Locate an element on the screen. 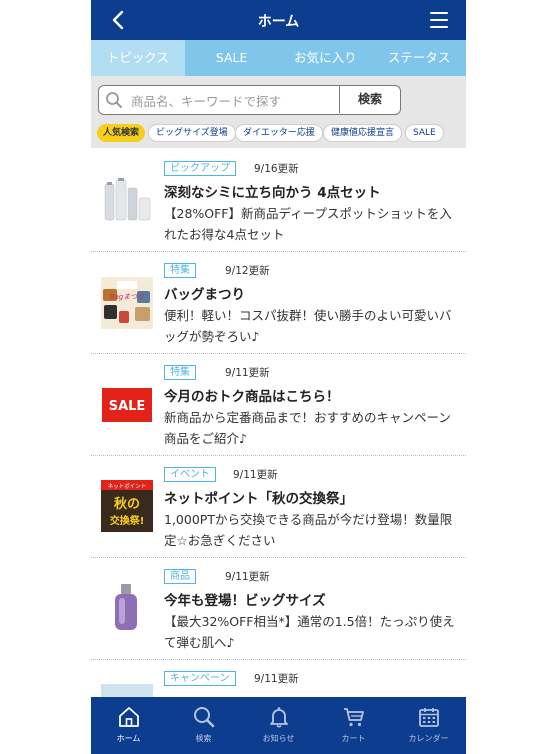 The width and height of the screenshot is (558, 754). item-title: 今年も登場！ビッグサイズ is located at coordinates (245, 601).